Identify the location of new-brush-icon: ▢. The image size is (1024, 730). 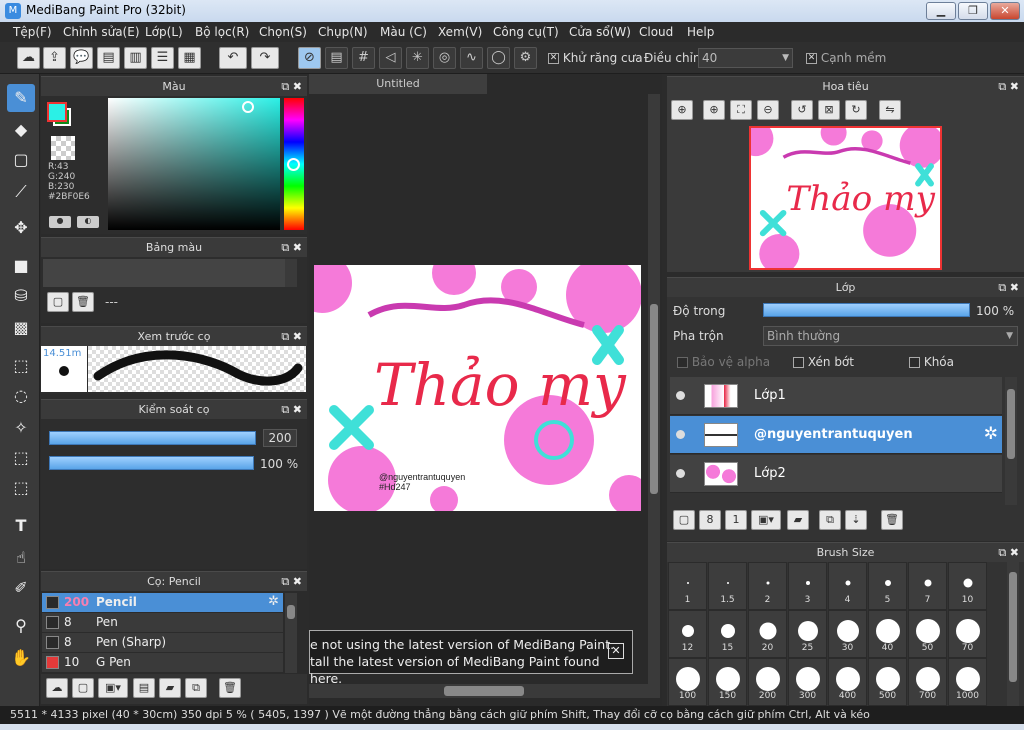
(83, 688).